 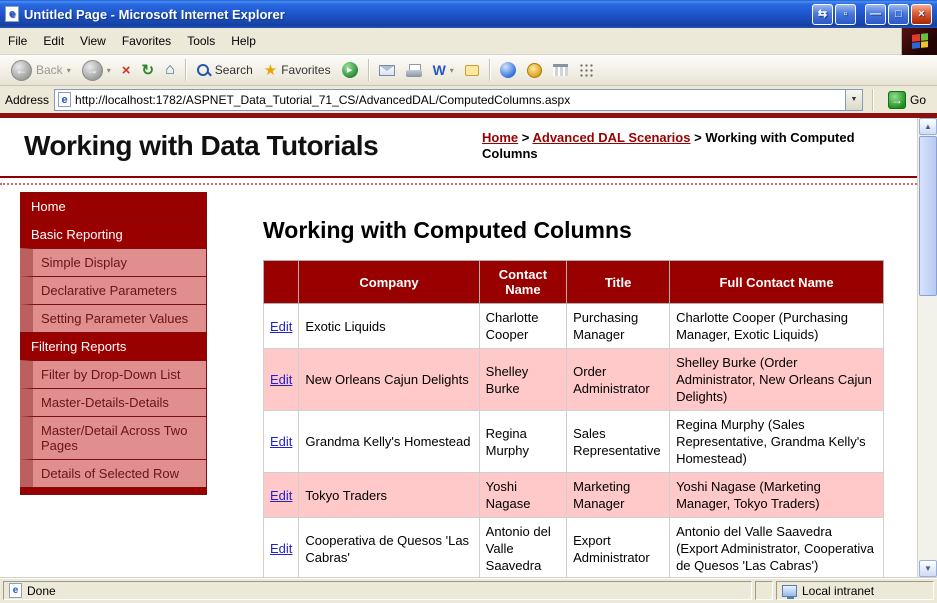 What do you see at coordinates (281, 282) in the screenshot?
I see `table-header-edit` at bounding box center [281, 282].